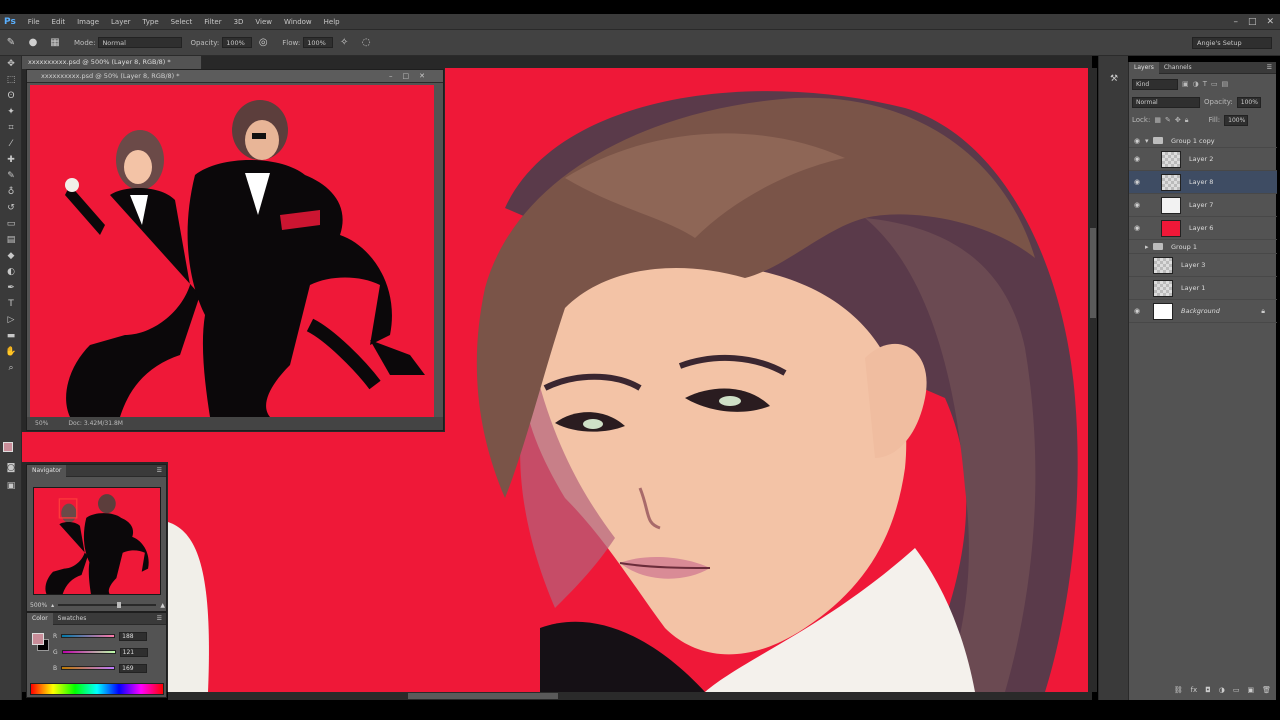  I want to click on horizontal-scroll-thumb, so click(483, 696).